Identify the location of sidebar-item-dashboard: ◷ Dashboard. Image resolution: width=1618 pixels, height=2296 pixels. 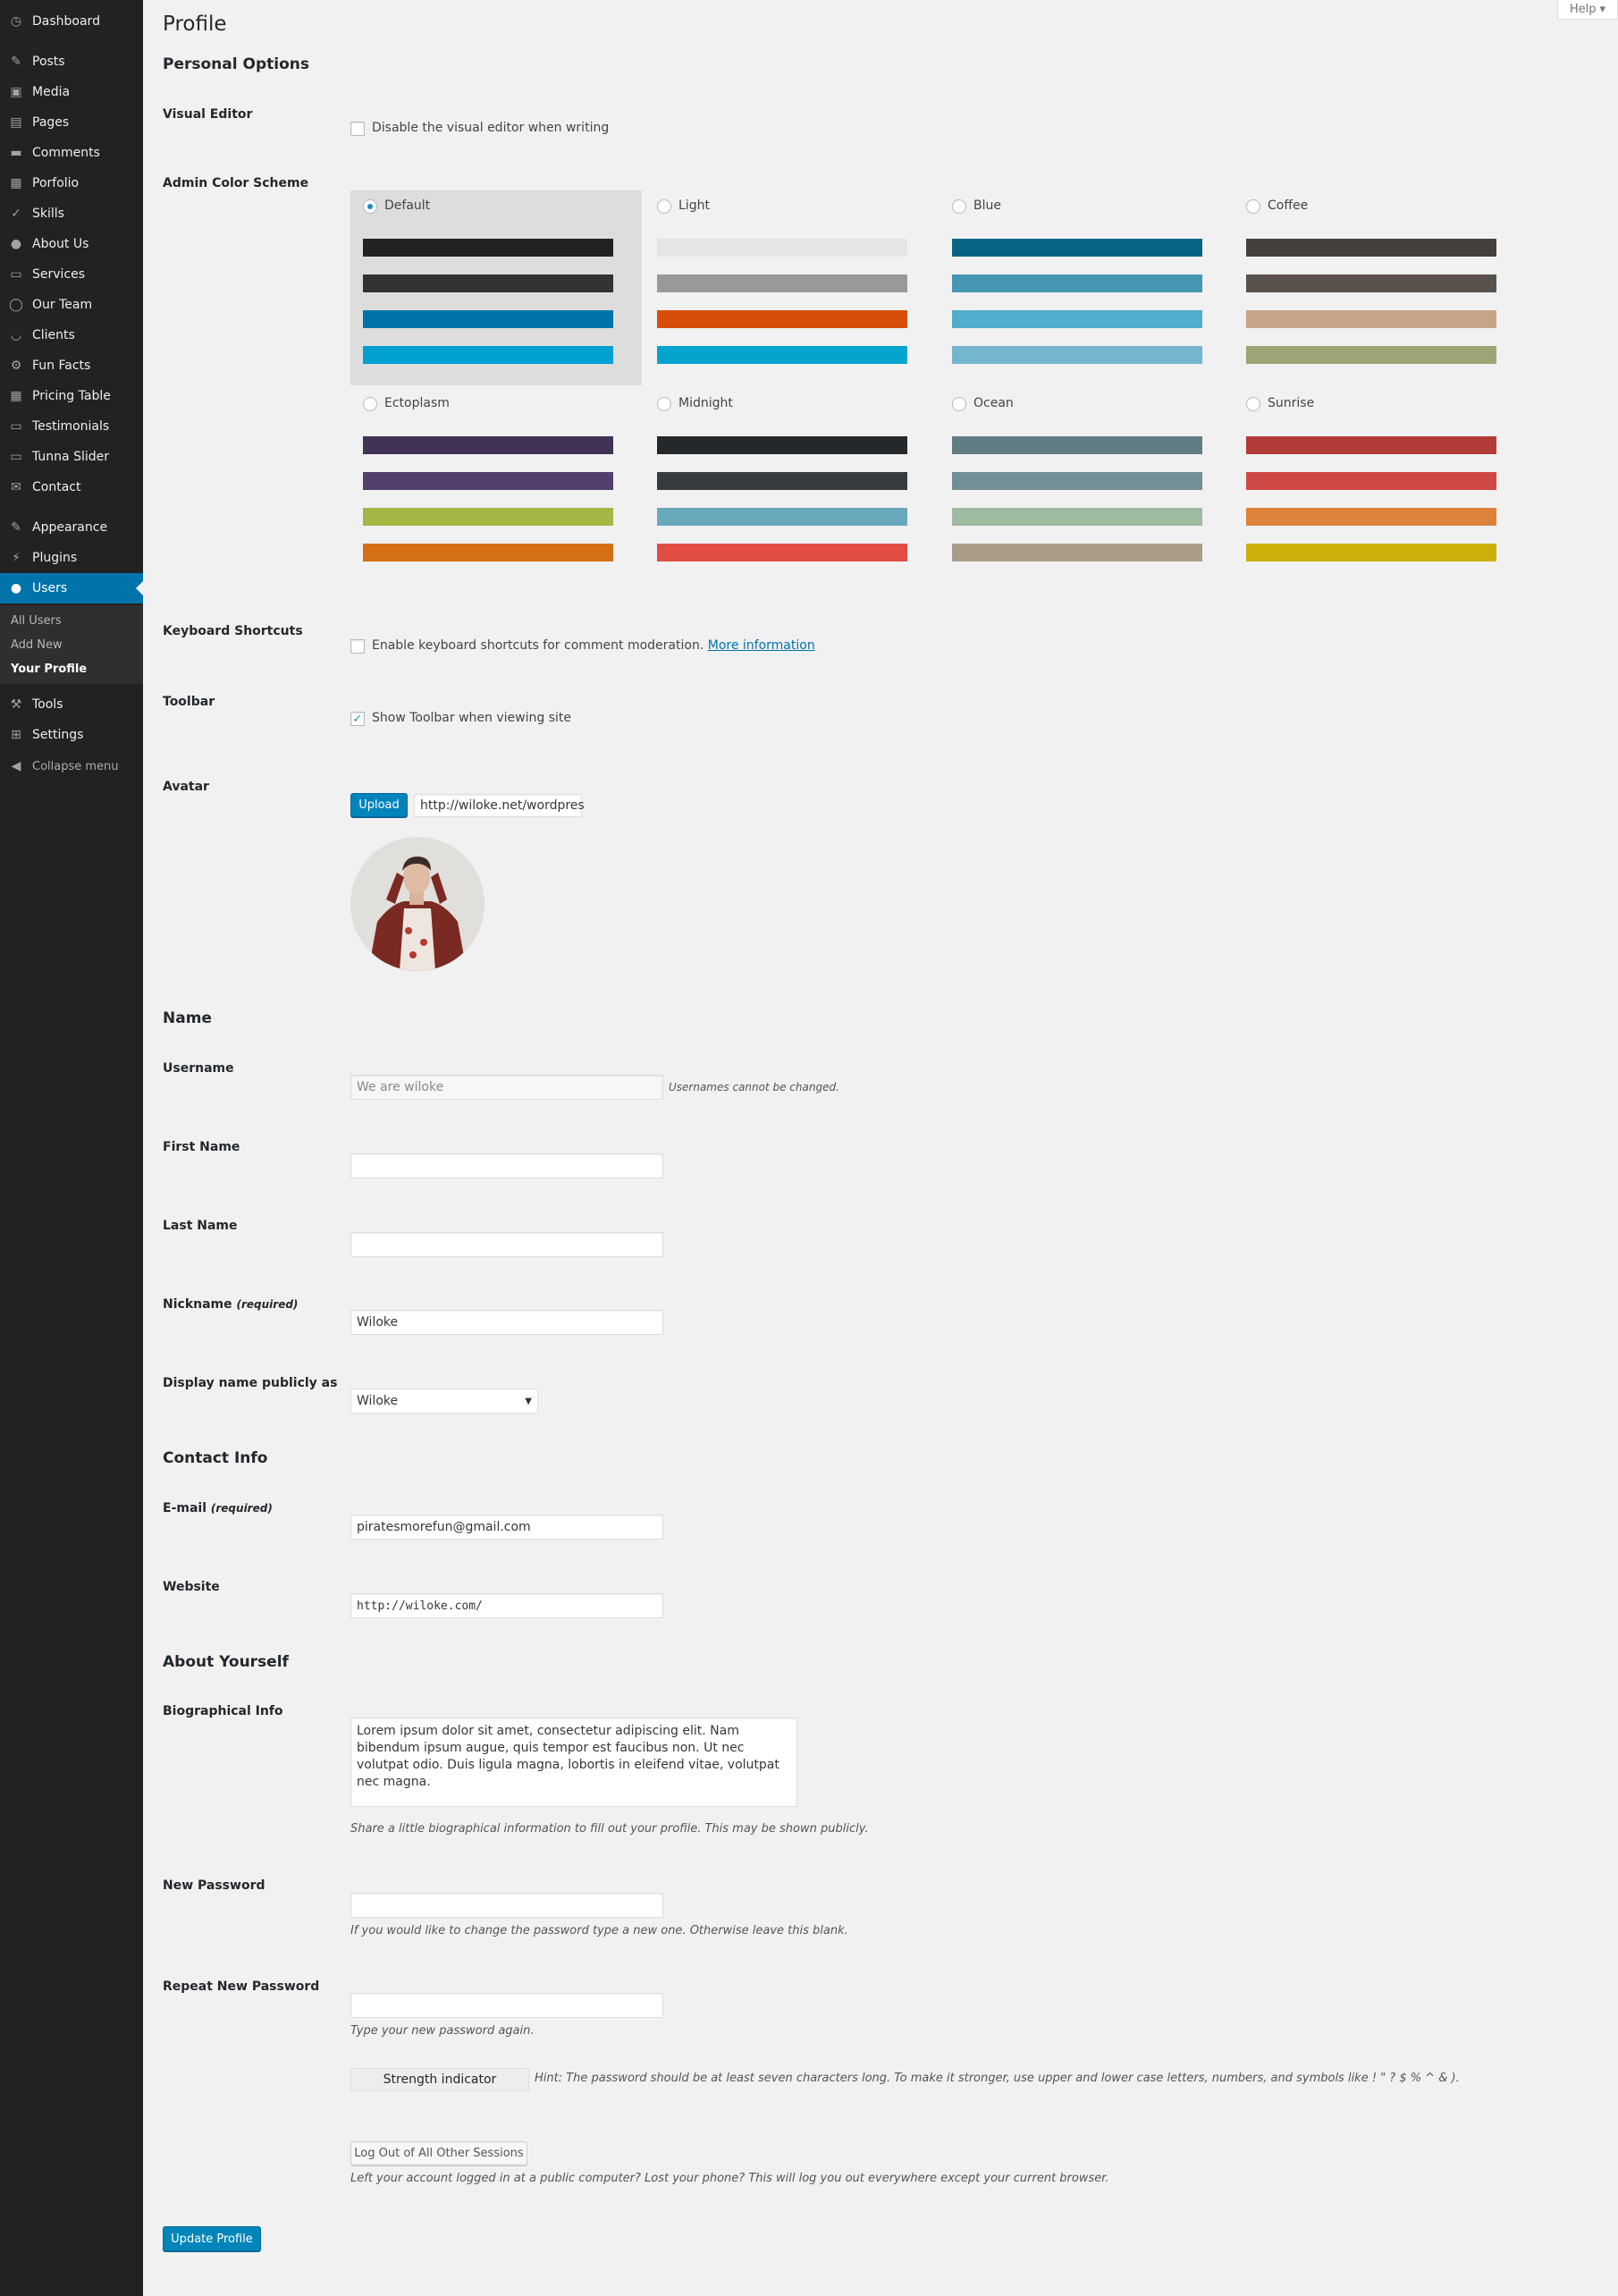
(71, 21).